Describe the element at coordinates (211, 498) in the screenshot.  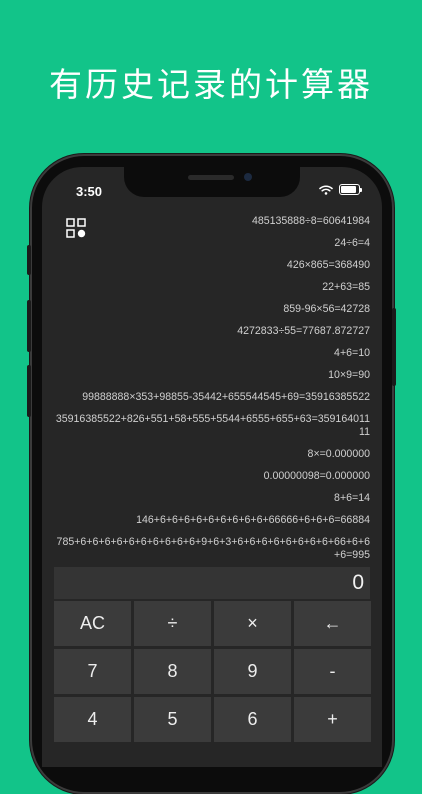
I see `history-entry: 8+6=14` at that location.